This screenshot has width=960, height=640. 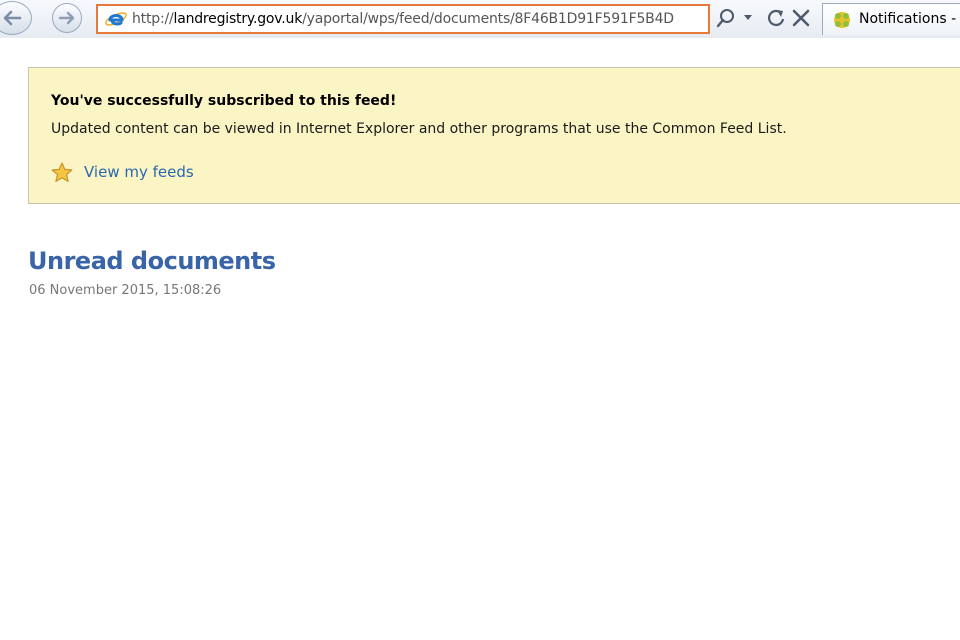 I want to click on chevron-down-icon, so click(x=748, y=18).